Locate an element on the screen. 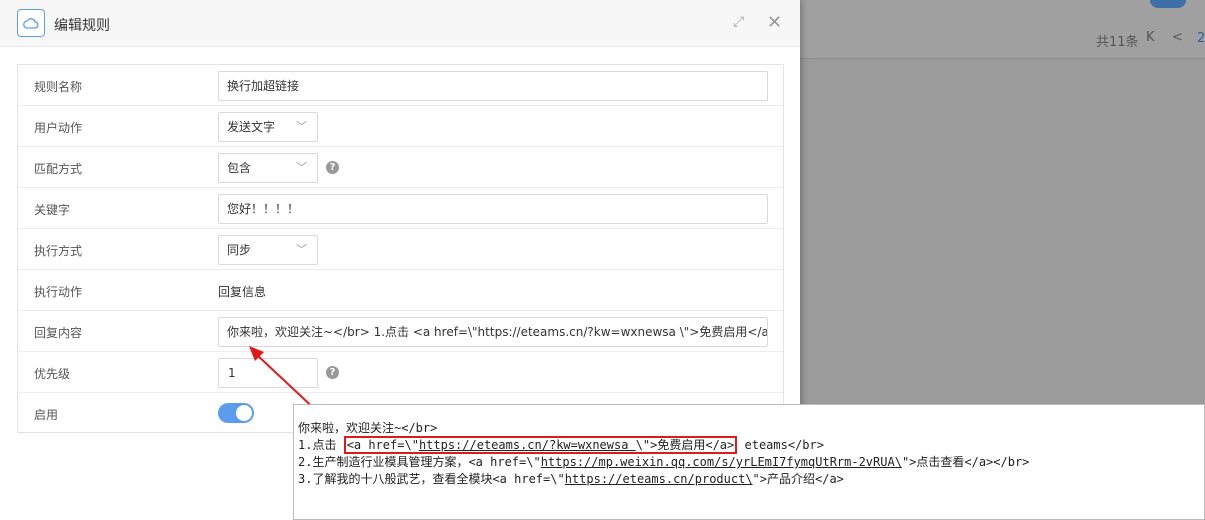 This screenshot has height=520, width=1205. cloud-icon is located at coordinates (31, 23).